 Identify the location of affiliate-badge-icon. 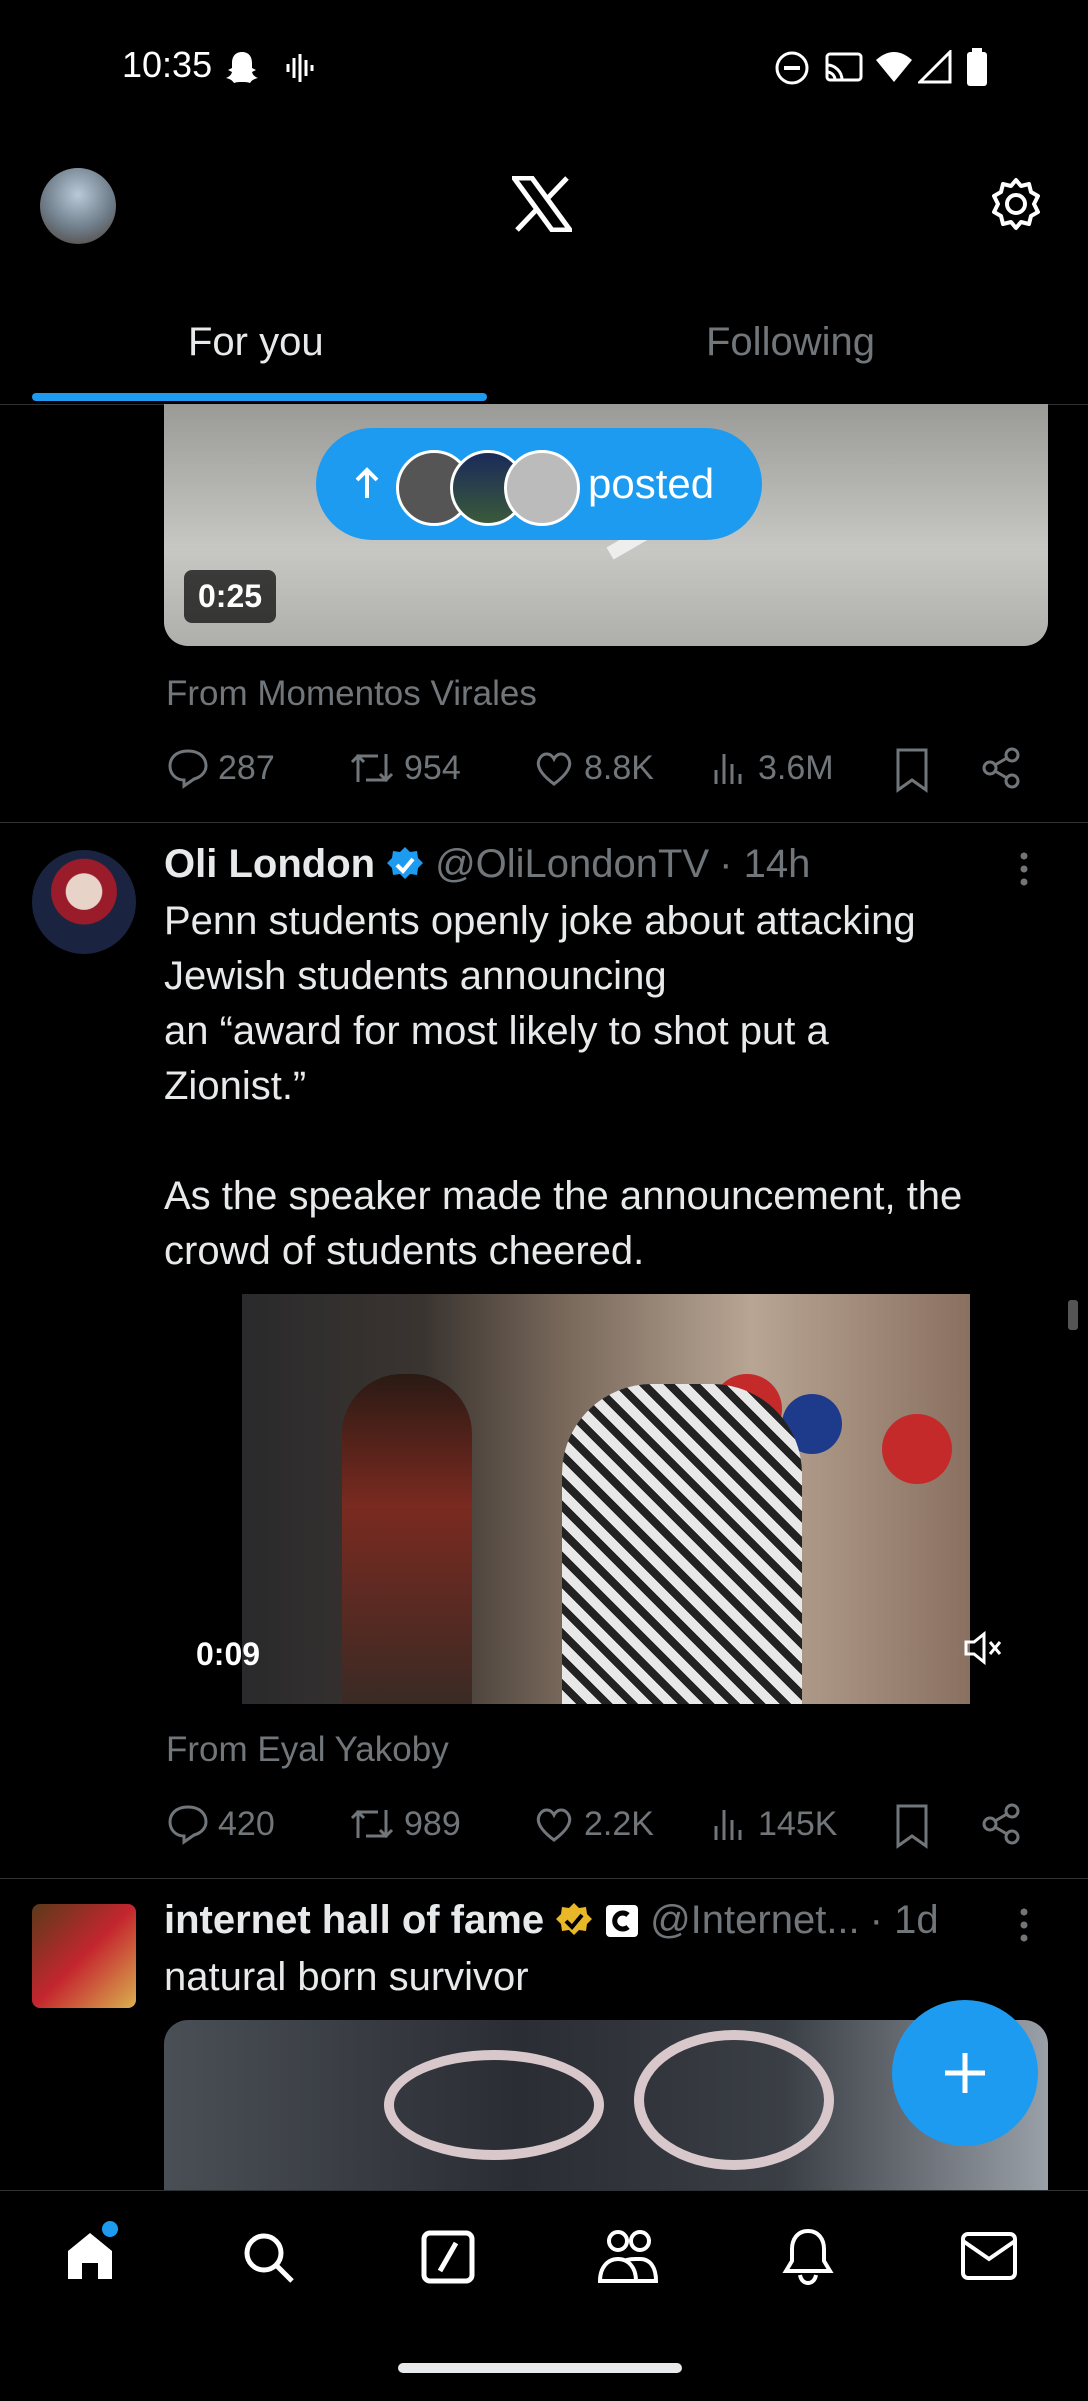
(622, 1920).